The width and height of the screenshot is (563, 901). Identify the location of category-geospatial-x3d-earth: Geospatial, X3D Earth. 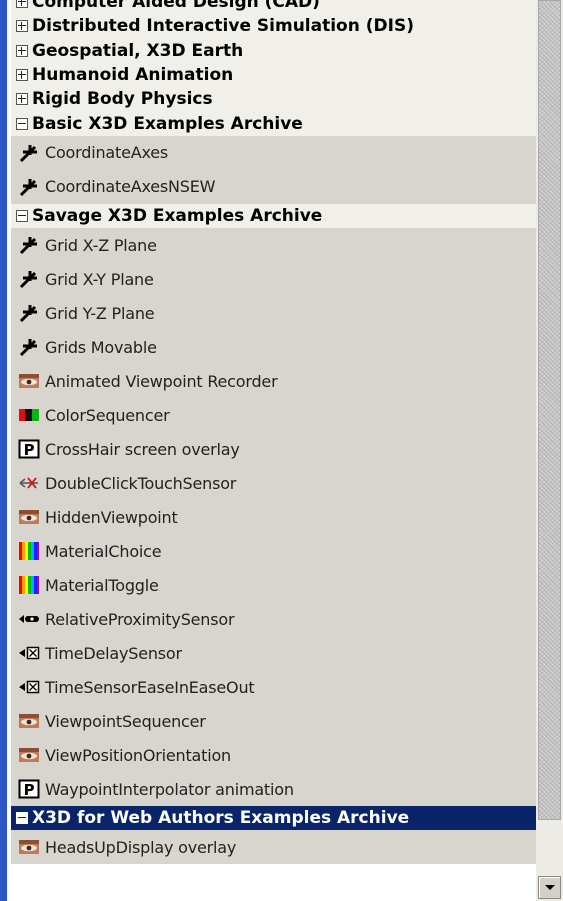
(273, 50).